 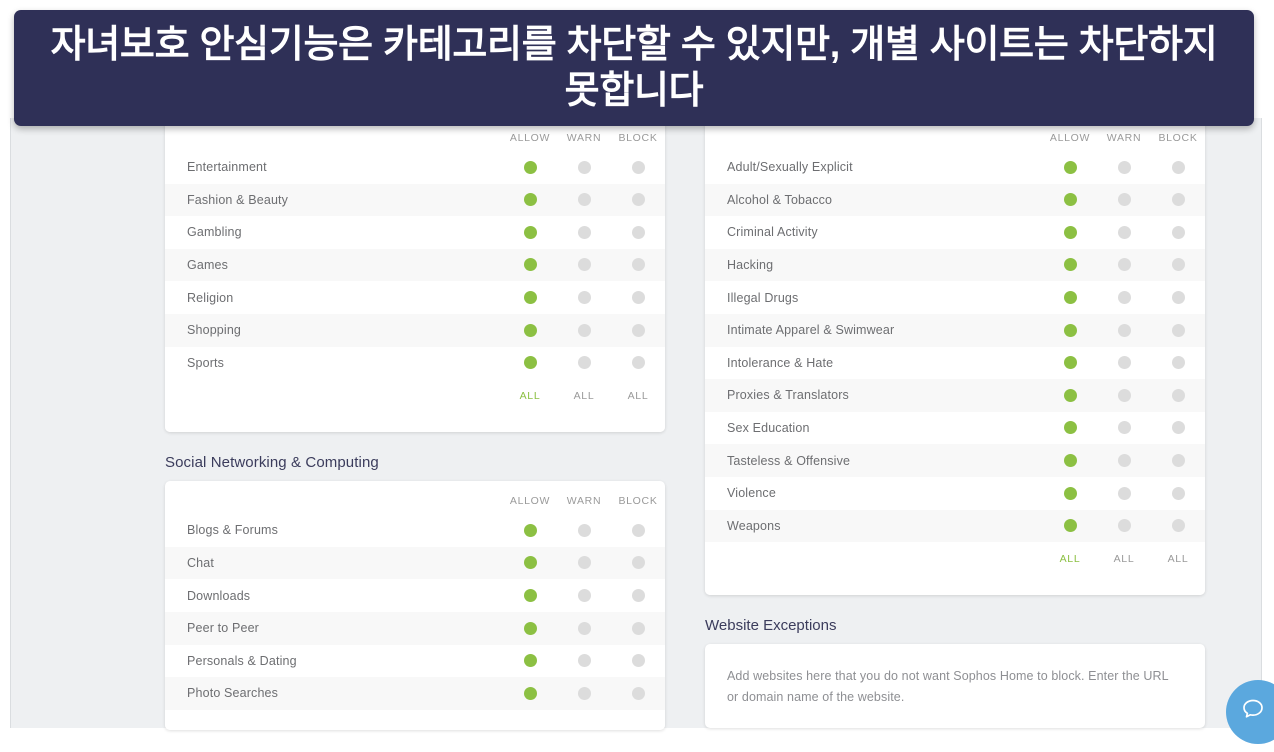 I want to click on radio-selected-icon, so click(x=530, y=595).